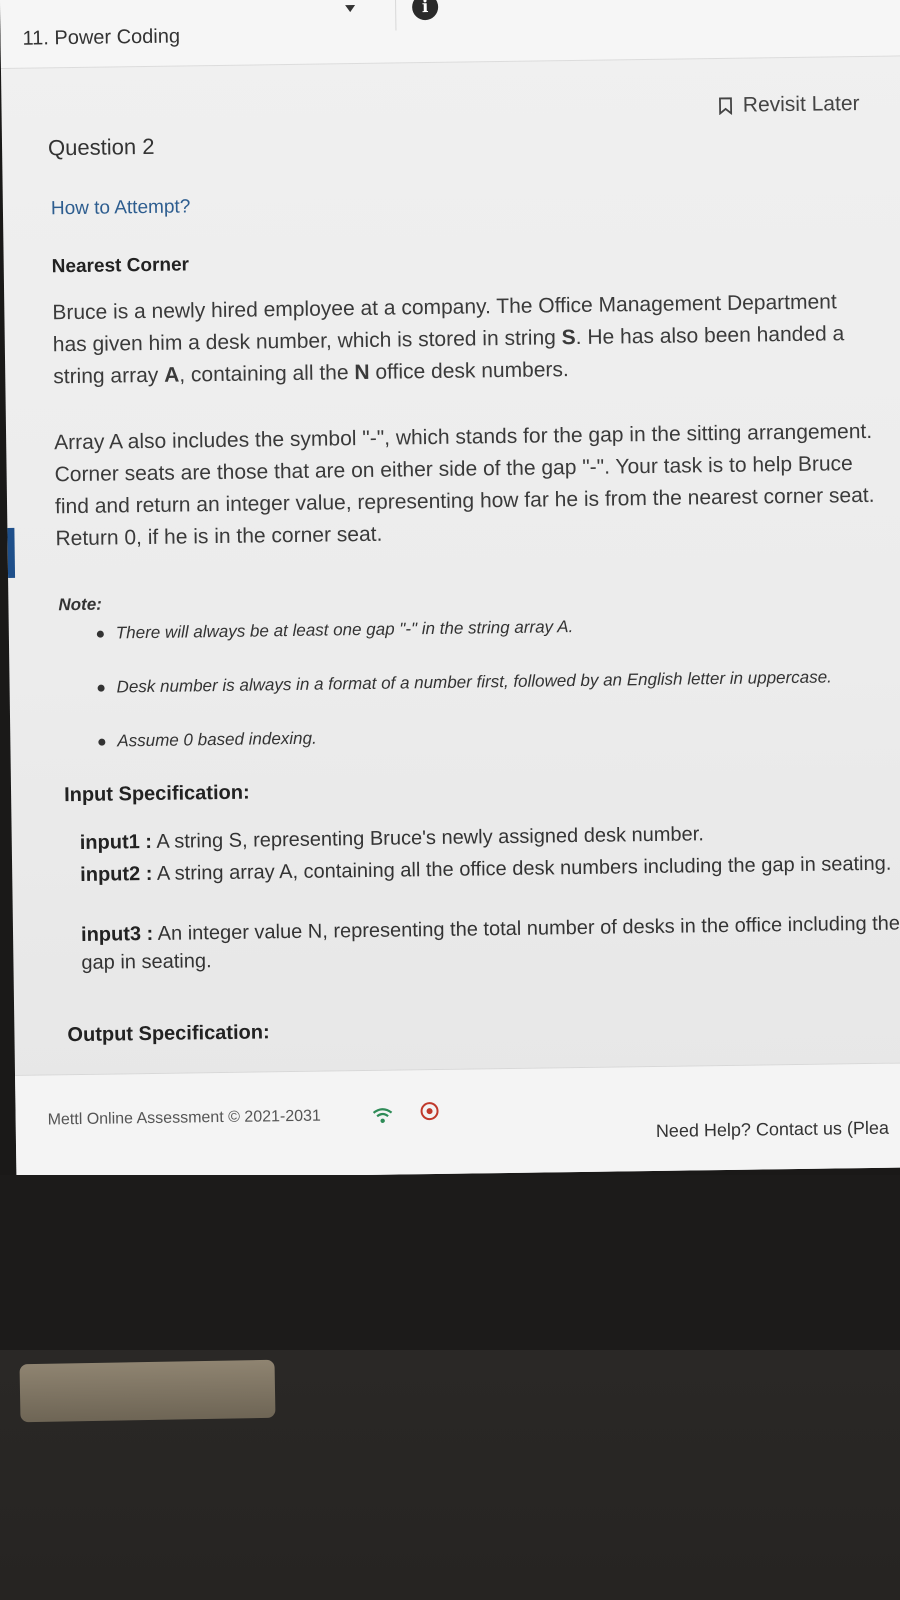 This screenshot has height=1600, width=900. What do you see at coordinates (156, 794) in the screenshot?
I see `input-specification-title: Input Specification:` at bounding box center [156, 794].